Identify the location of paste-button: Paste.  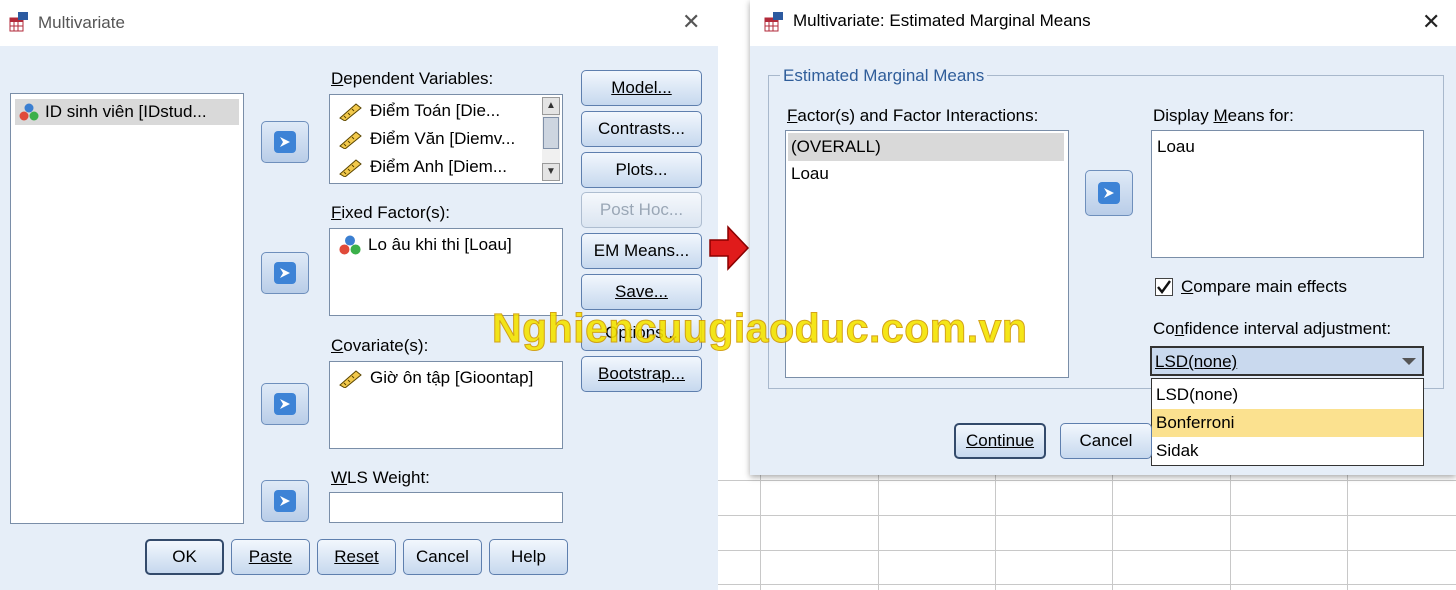
(270, 557).